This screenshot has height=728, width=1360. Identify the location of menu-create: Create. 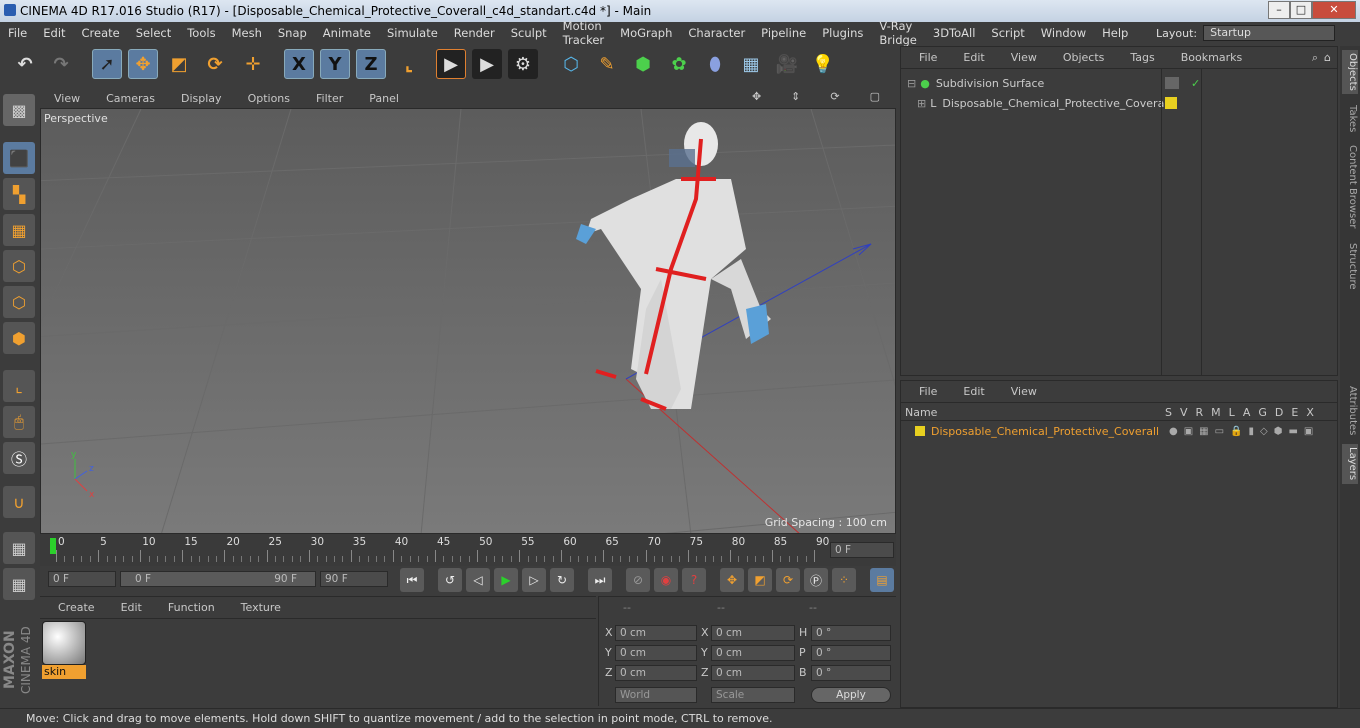
(101, 33).